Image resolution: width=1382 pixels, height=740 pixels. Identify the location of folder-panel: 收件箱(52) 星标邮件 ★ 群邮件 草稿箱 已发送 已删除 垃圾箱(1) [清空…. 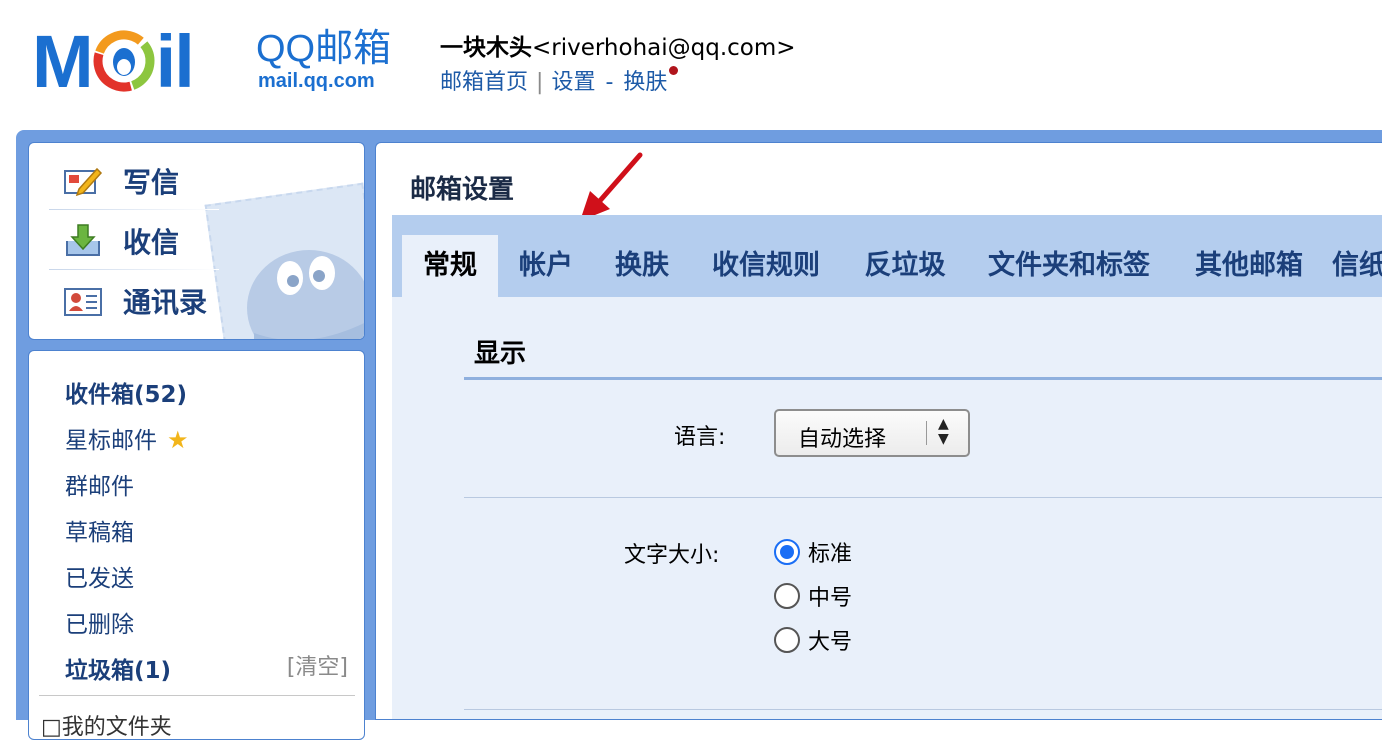
(196, 545).